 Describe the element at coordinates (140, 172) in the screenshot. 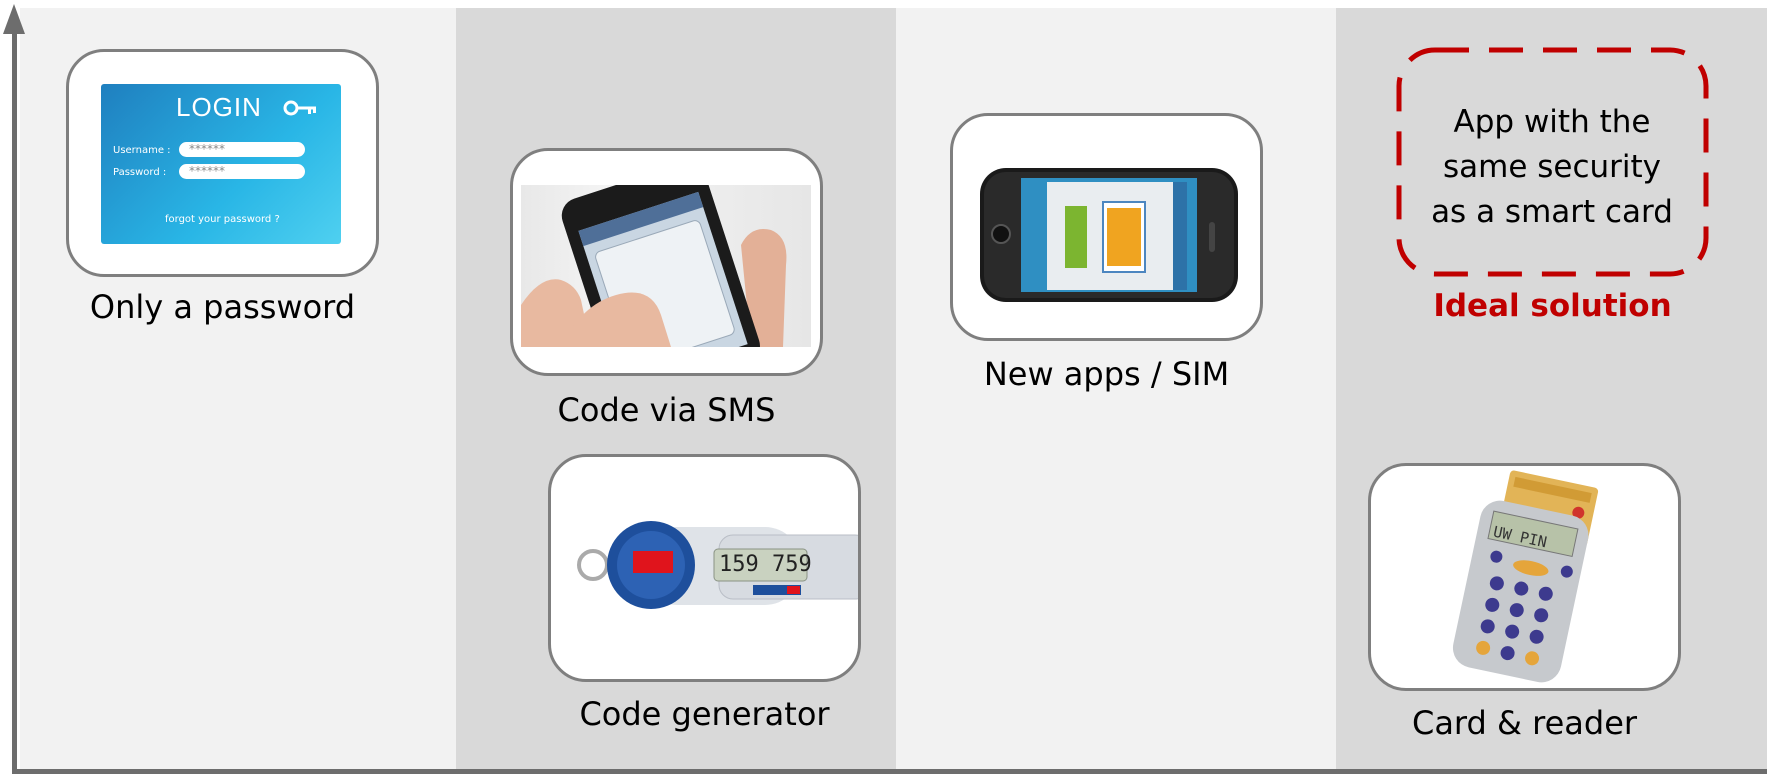

I see `password-label: Password :` at that location.